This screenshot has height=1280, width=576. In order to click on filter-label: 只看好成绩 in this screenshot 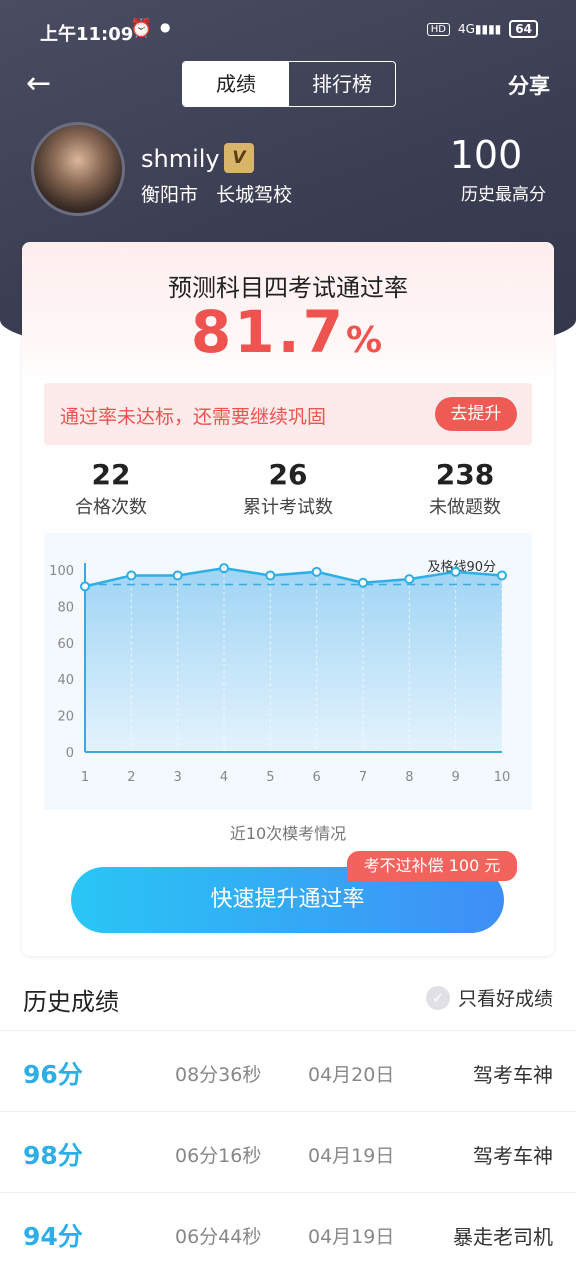, I will do `click(505, 999)`.